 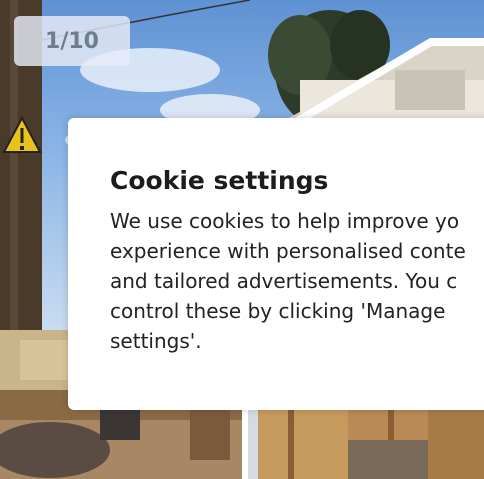 What do you see at coordinates (278, 311) in the screenshot?
I see `cookie-message-line: control these by clicking 'Manage` at bounding box center [278, 311].